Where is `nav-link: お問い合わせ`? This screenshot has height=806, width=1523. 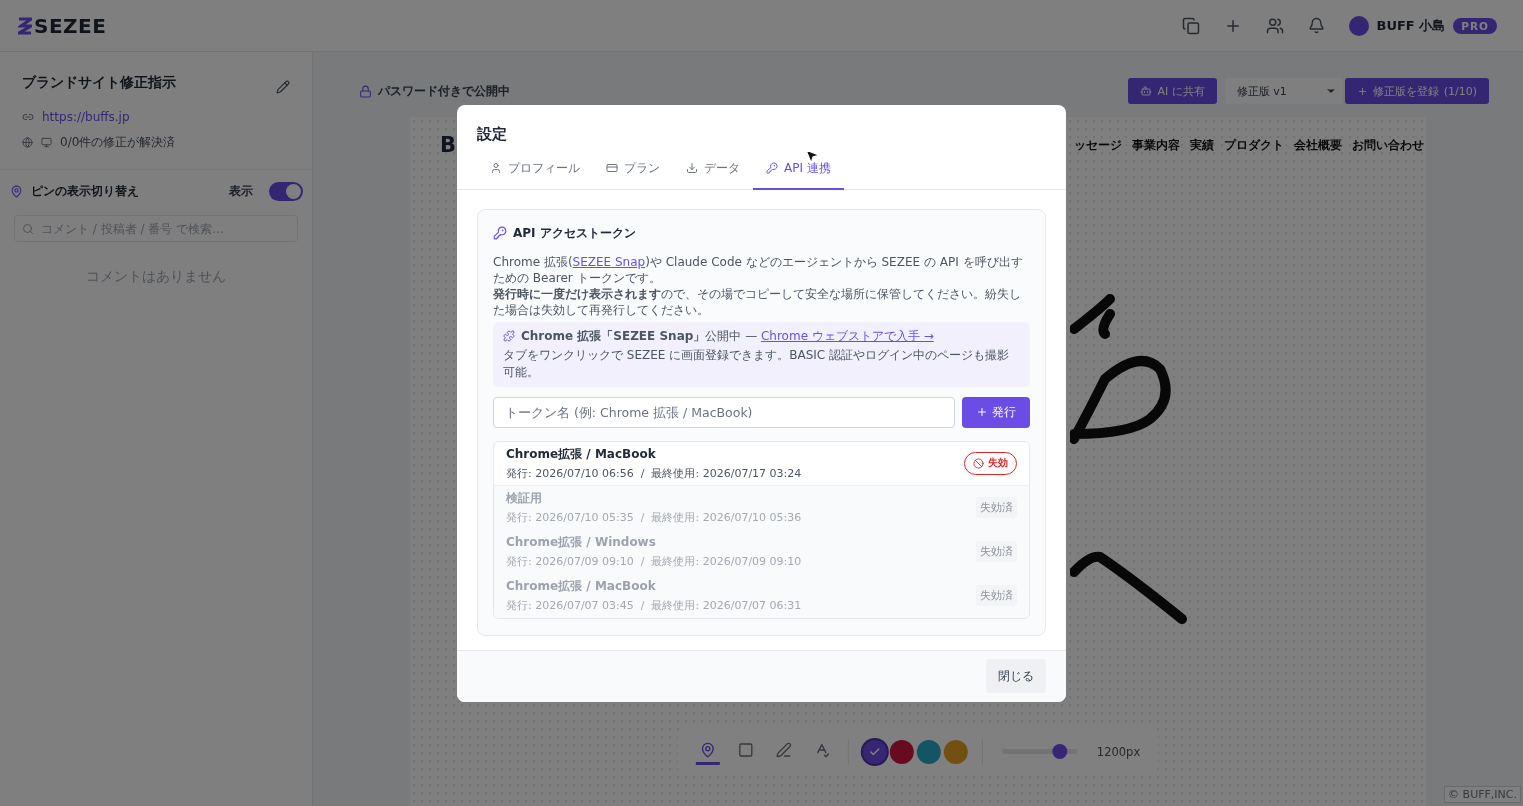
nav-link: お問い合わせ is located at coordinates (1388, 145).